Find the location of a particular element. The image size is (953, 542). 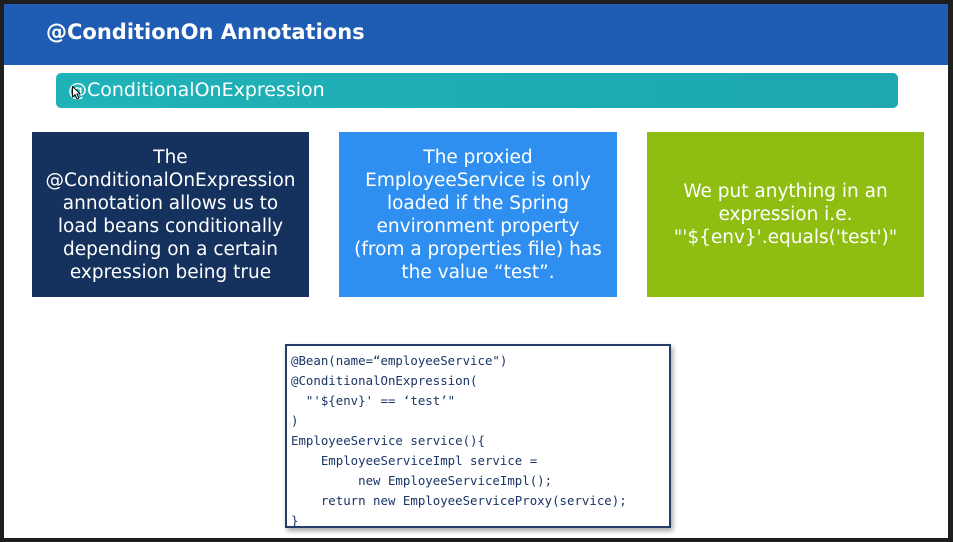

box-line: The proxied is located at coordinates (478, 157).